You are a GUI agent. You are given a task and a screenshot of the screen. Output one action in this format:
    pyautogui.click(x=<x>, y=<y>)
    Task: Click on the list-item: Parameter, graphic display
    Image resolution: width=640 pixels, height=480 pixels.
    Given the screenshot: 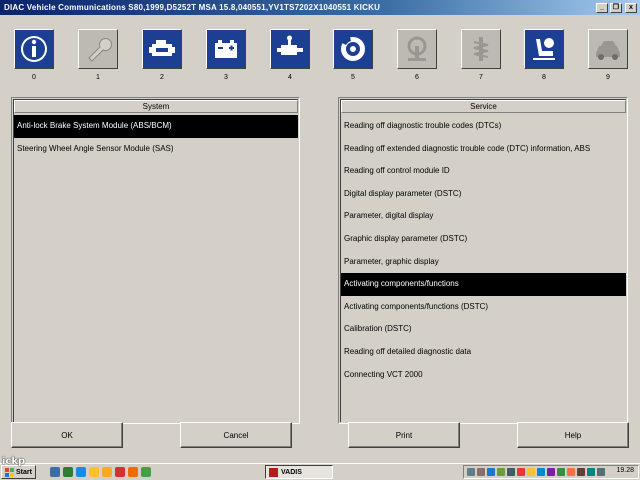 What is the action you would take?
    pyautogui.click(x=483, y=262)
    